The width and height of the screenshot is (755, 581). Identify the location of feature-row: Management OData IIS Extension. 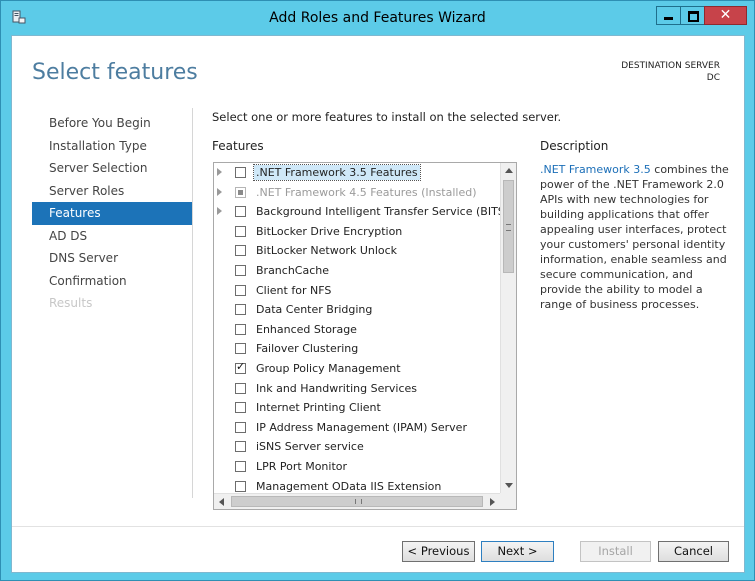
(357, 485).